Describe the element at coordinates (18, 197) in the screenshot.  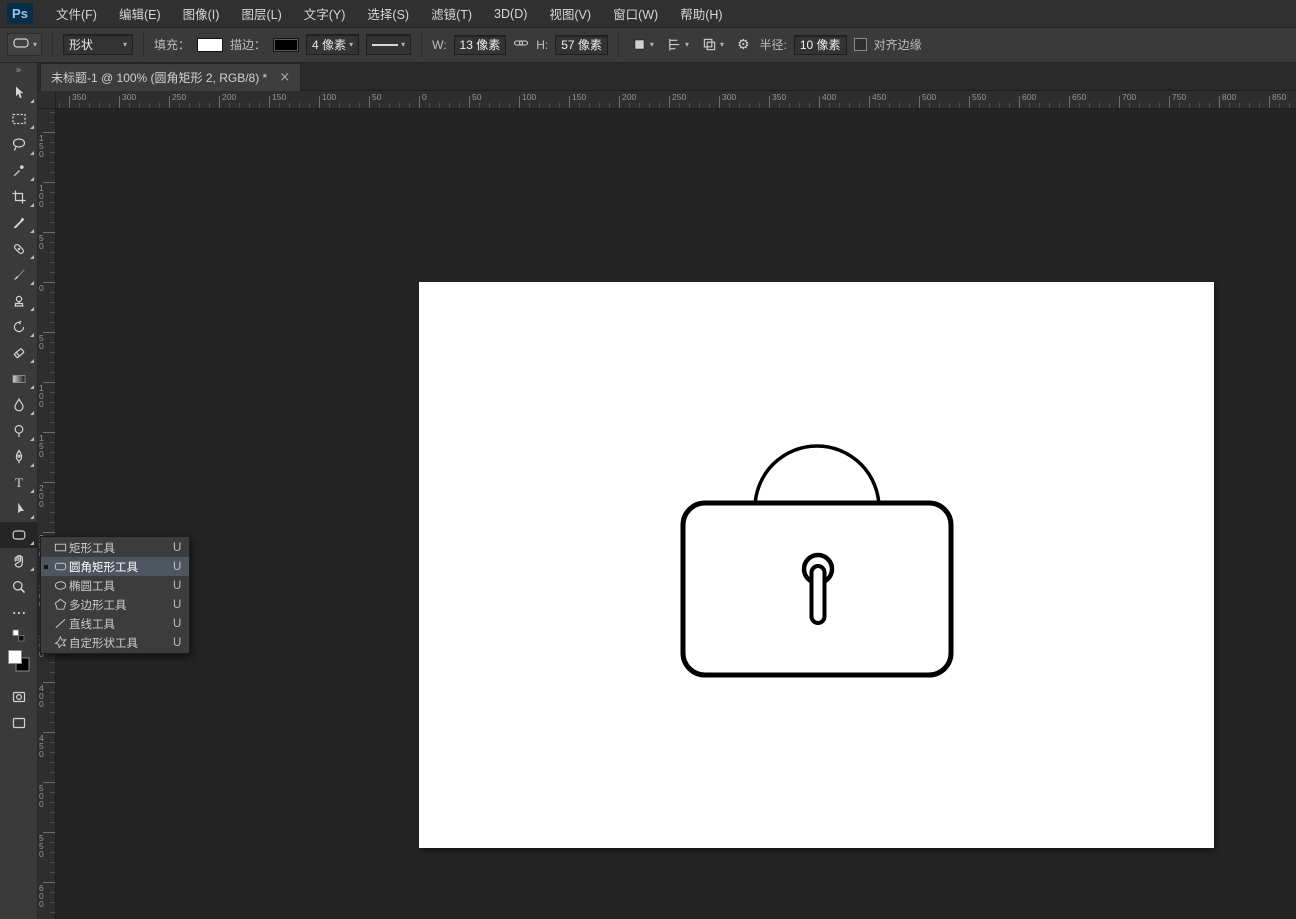
I see `crop-tool` at that location.